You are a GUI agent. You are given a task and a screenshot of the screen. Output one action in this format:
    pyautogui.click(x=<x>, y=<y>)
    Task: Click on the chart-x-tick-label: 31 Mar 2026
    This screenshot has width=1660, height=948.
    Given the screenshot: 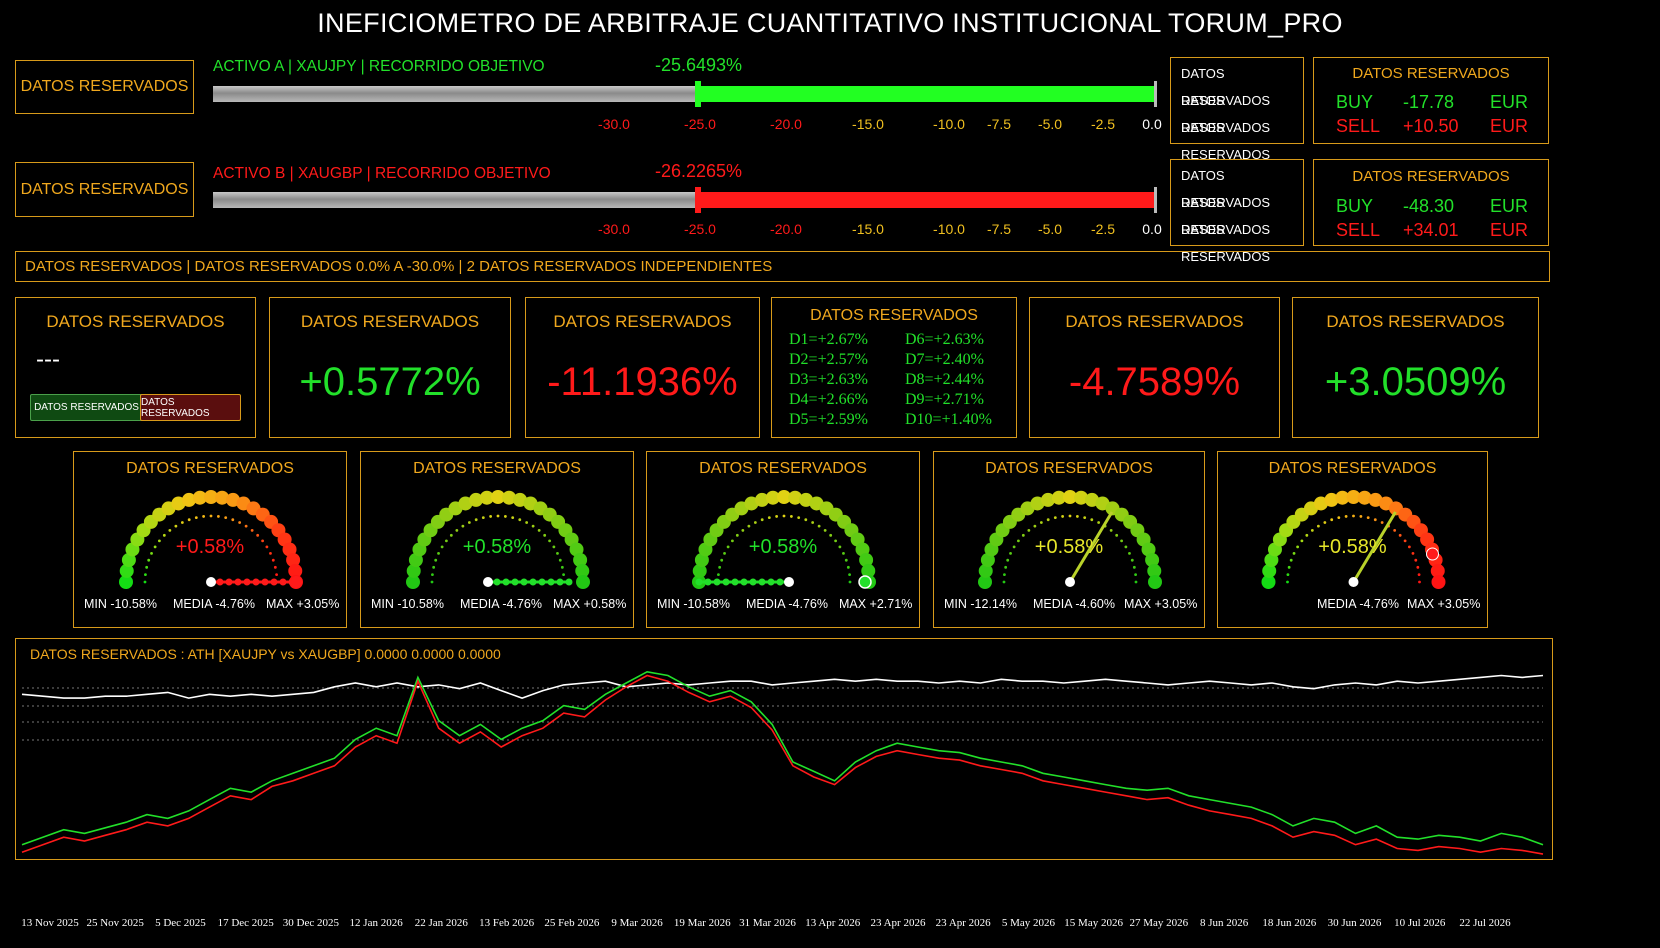 What is the action you would take?
    pyautogui.click(x=767, y=923)
    